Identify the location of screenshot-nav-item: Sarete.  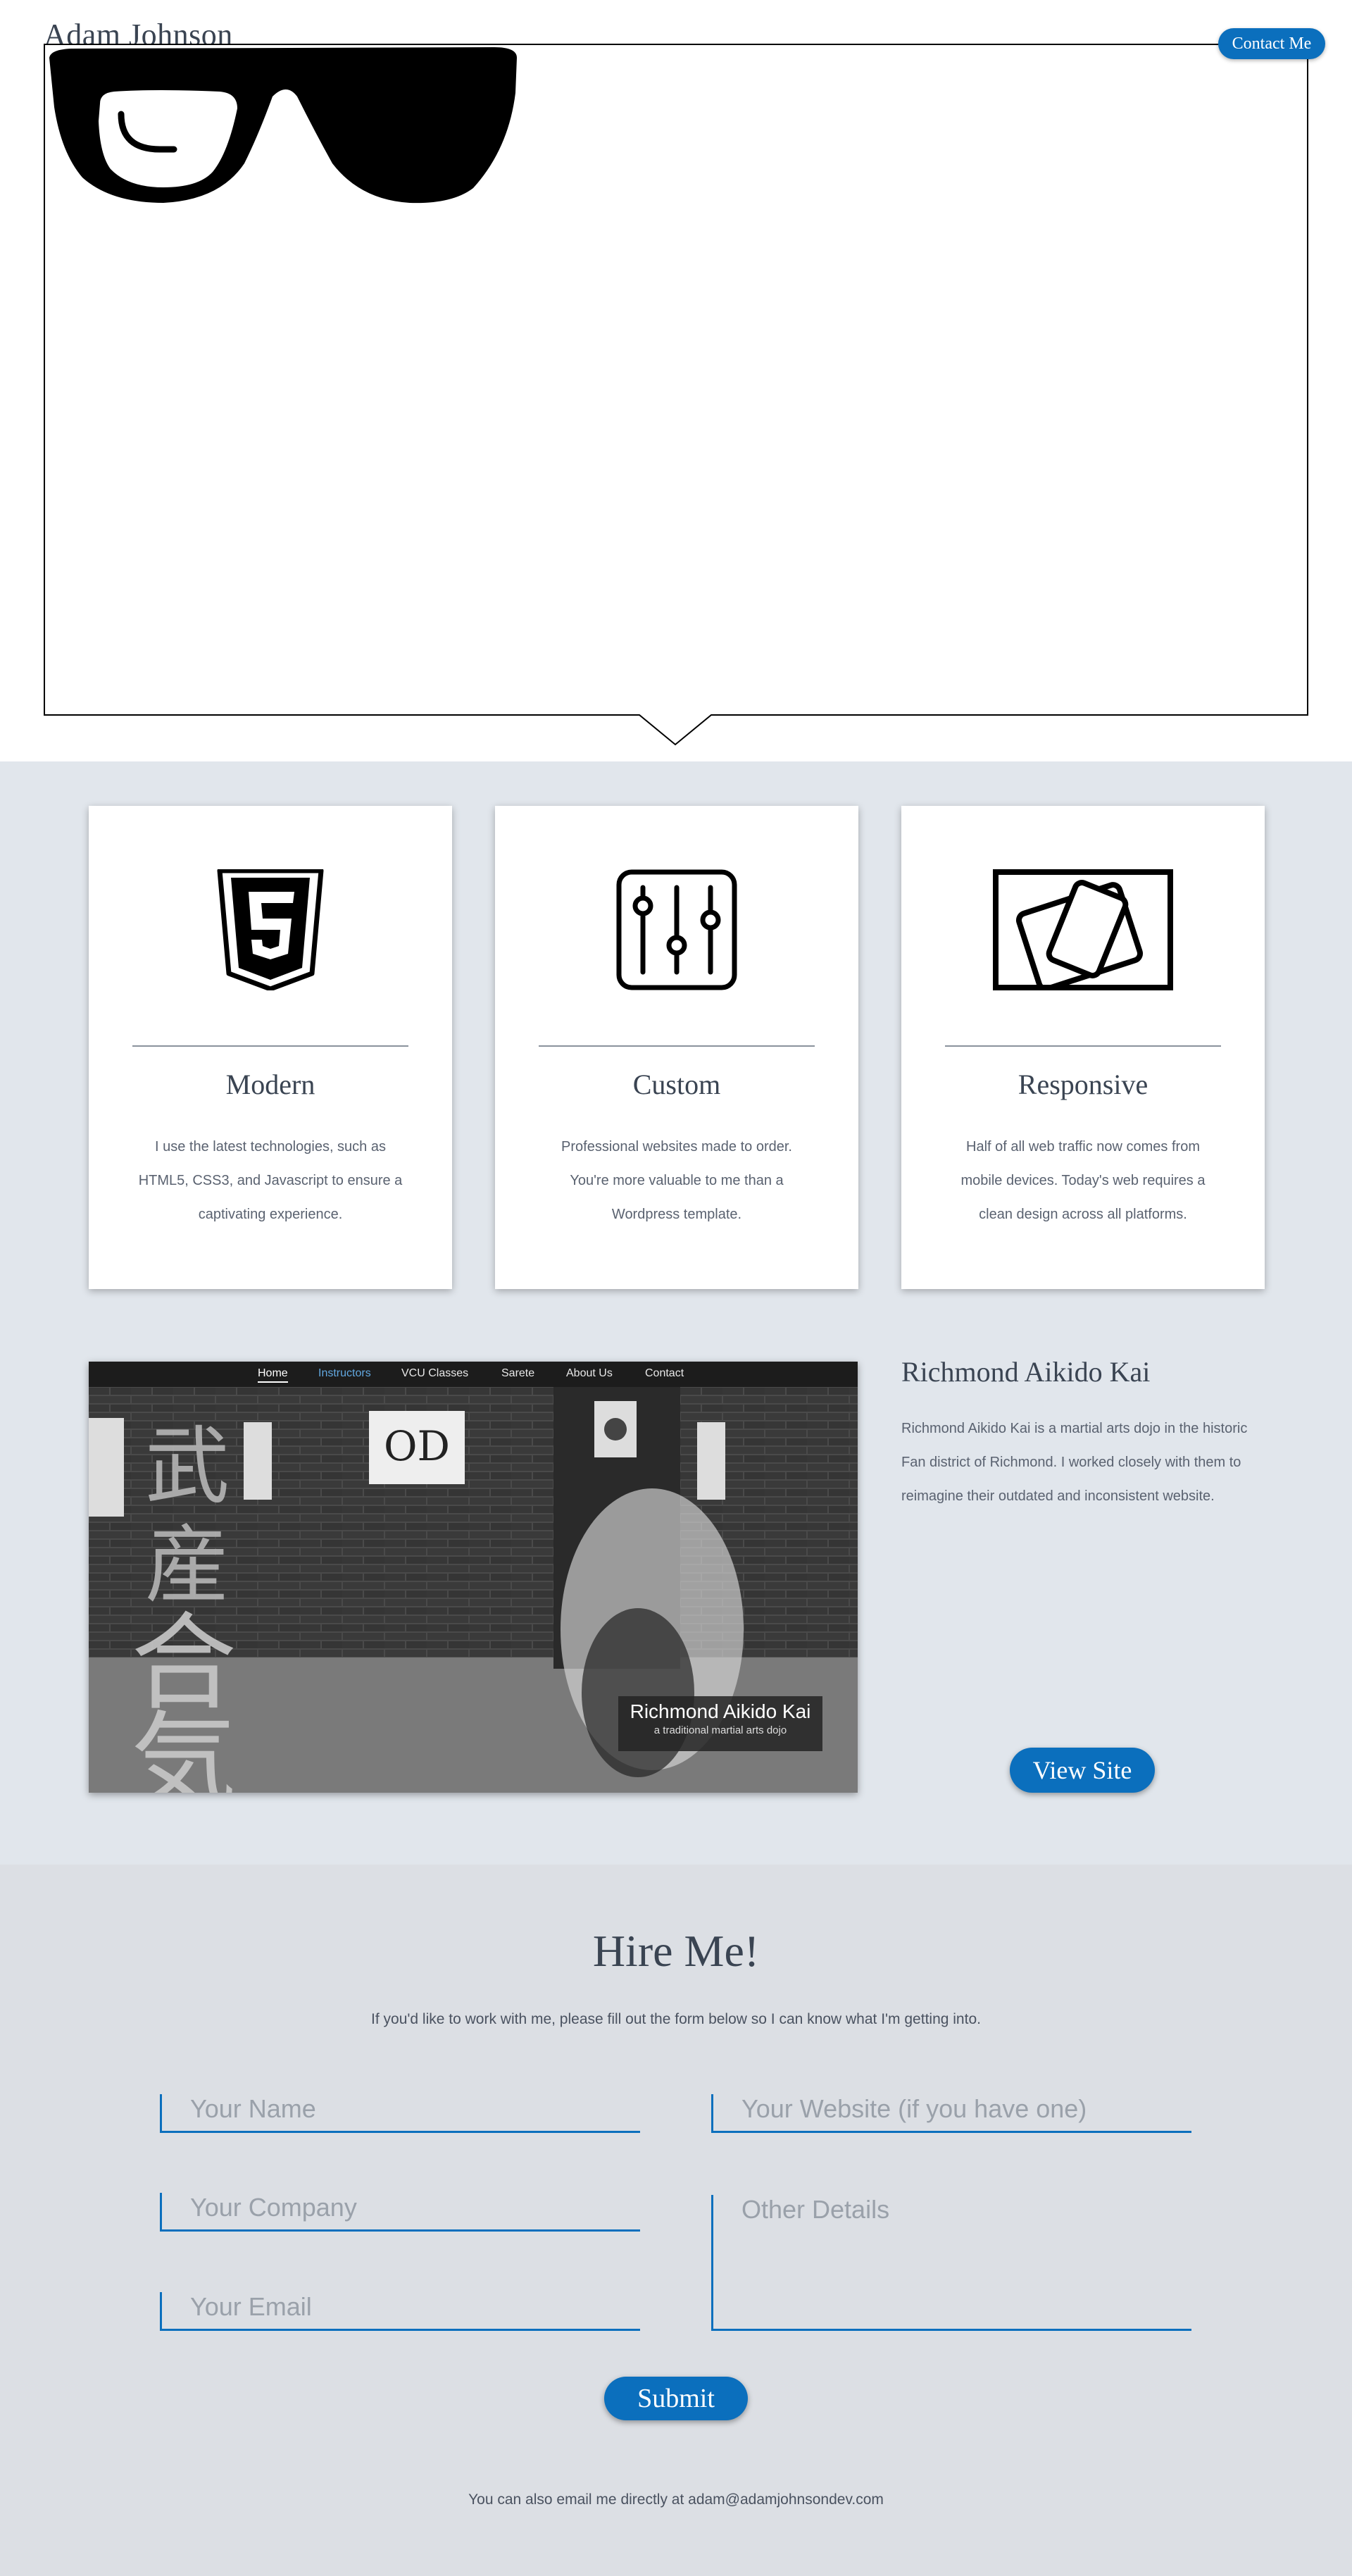
(518, 1373).